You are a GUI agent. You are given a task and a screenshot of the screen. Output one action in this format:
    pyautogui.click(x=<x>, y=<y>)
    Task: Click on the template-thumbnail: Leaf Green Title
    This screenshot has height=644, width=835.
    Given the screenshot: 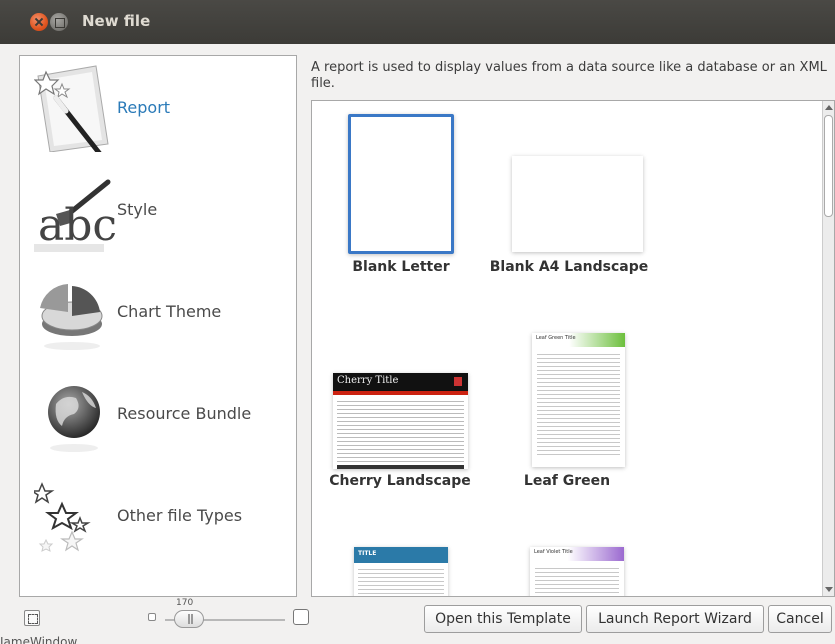 What is the action you would take?
    pyautogui.click(x=578, y=400)
    